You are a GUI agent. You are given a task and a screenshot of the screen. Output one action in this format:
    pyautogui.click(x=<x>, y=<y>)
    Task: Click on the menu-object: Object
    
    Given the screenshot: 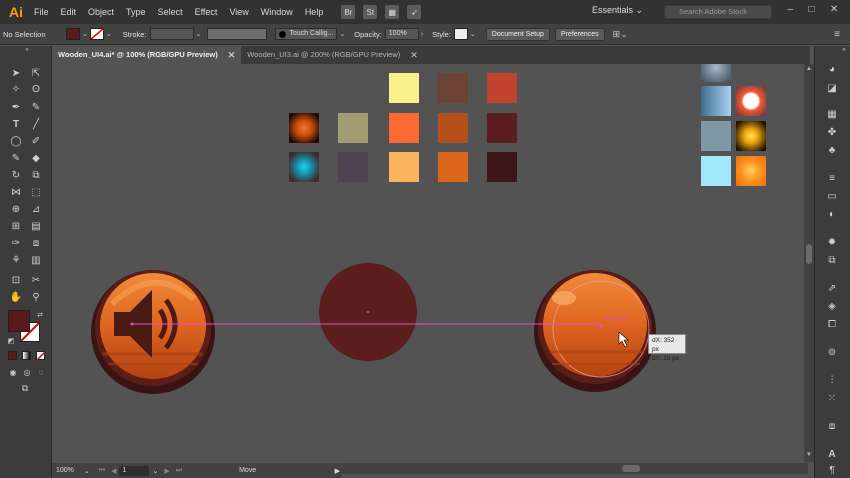 What is the action you would take?
    pyautogui.click(x=101, y=12)
    